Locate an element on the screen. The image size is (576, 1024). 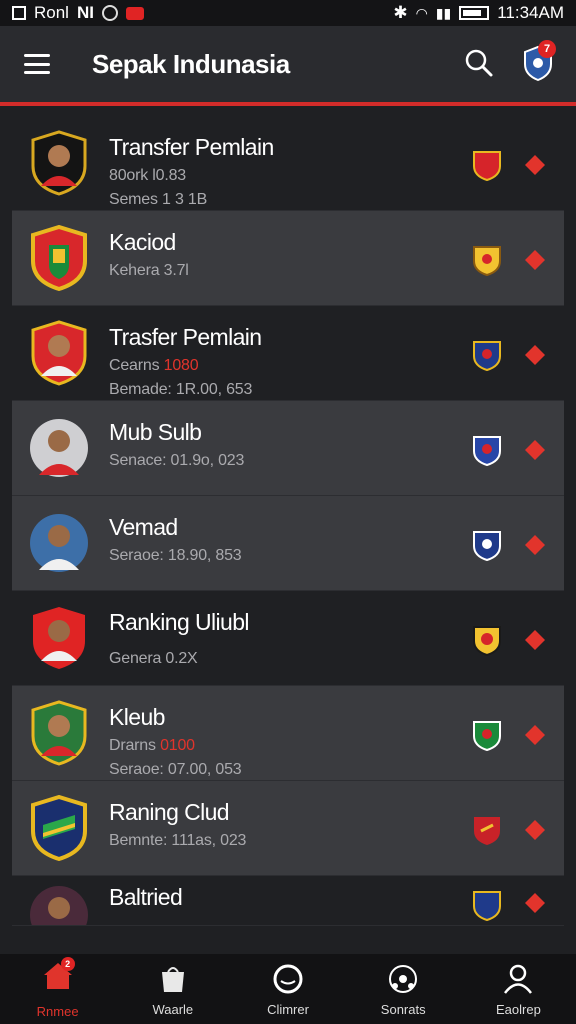
home-icon: 2 is located at coordinates (58, 977).